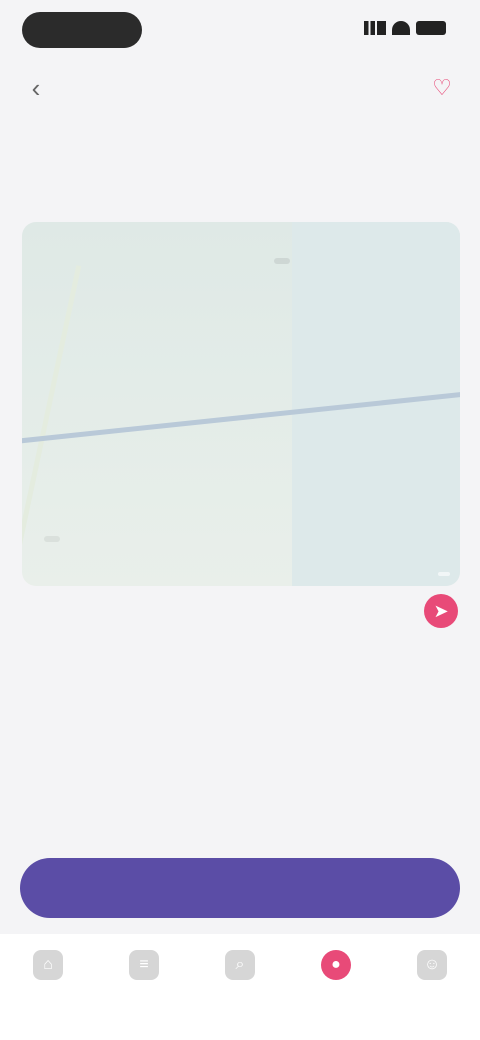 The image size is (480, 1040). Describe the element at coordinates (441, 611) in the screenshot. I see `navigation-icon: ➤` at that location.